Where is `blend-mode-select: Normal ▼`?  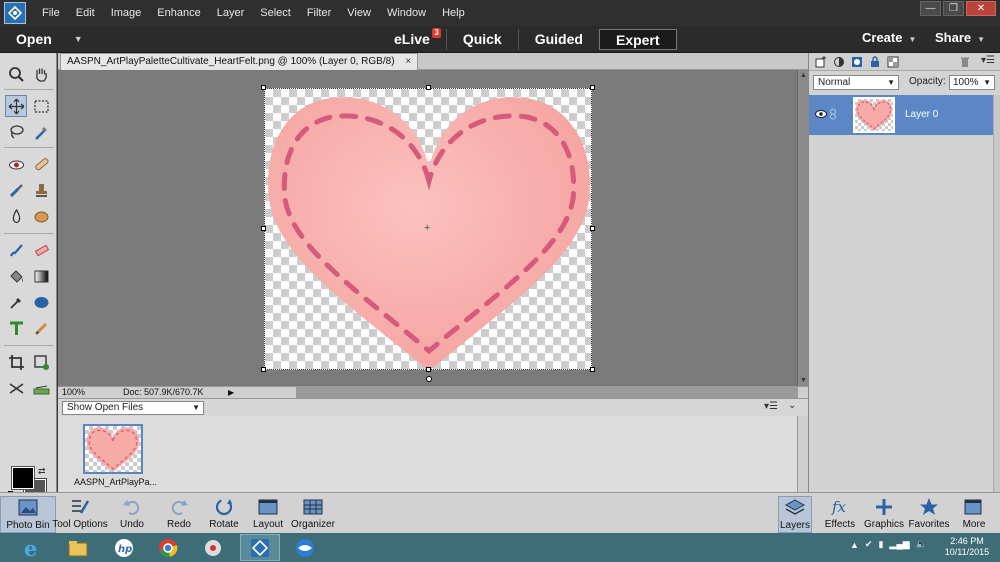 blend-mode-select: Normal ▼ is located at coordinates (856, 82).